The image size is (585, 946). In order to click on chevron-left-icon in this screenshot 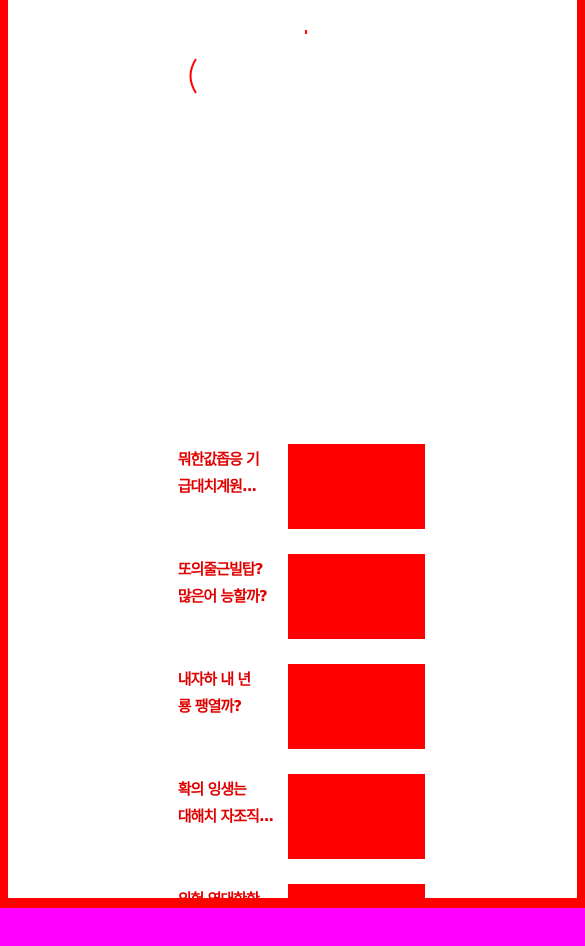, I will do `click(191, 76)`.